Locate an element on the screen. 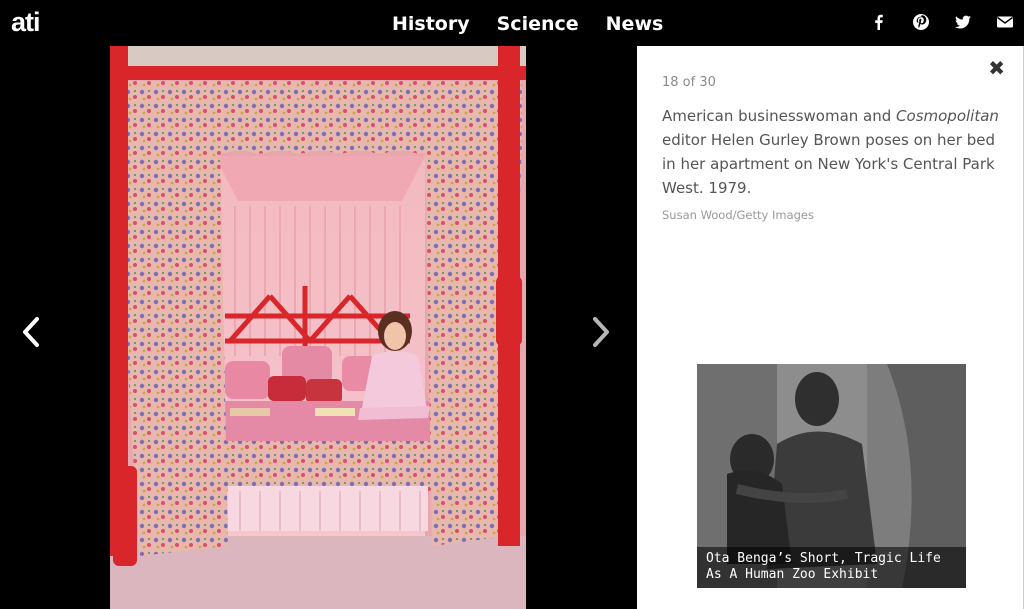  slide-counter: 18 of 30 is located at coordinates (689, 82).